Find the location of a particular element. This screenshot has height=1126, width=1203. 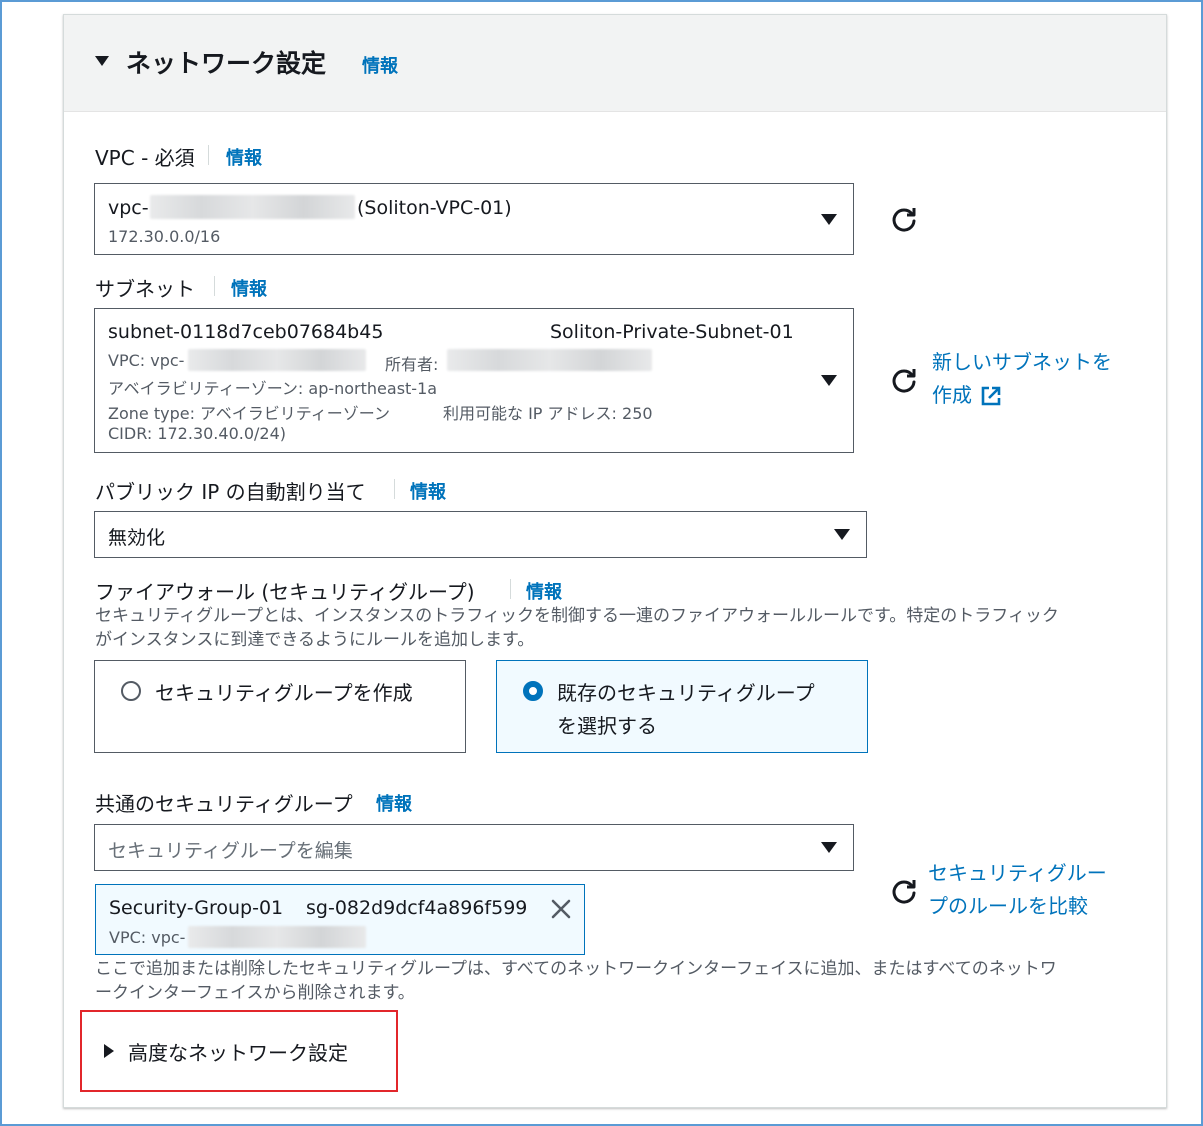

subnet-available-ip: 利用可能な IP アドレス: 250 is located at coordinates (548, 413).